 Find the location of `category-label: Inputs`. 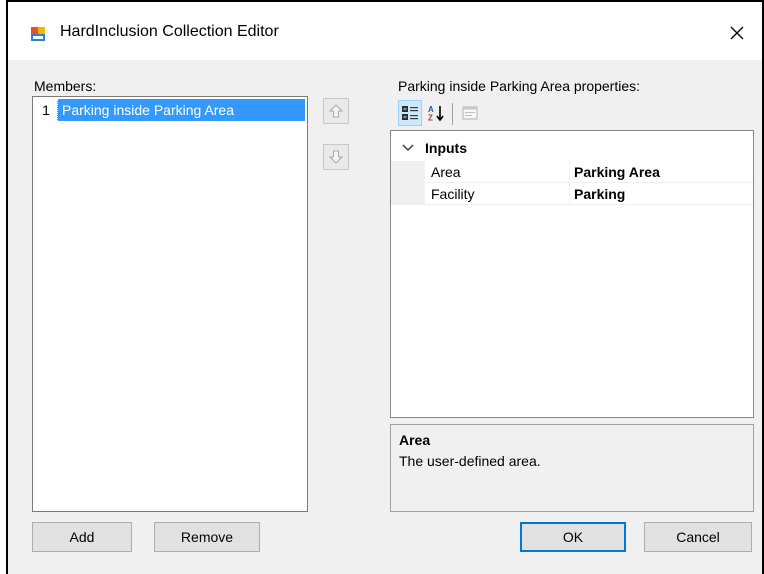

category-label: Inputs is located at coordinates (446, 148).